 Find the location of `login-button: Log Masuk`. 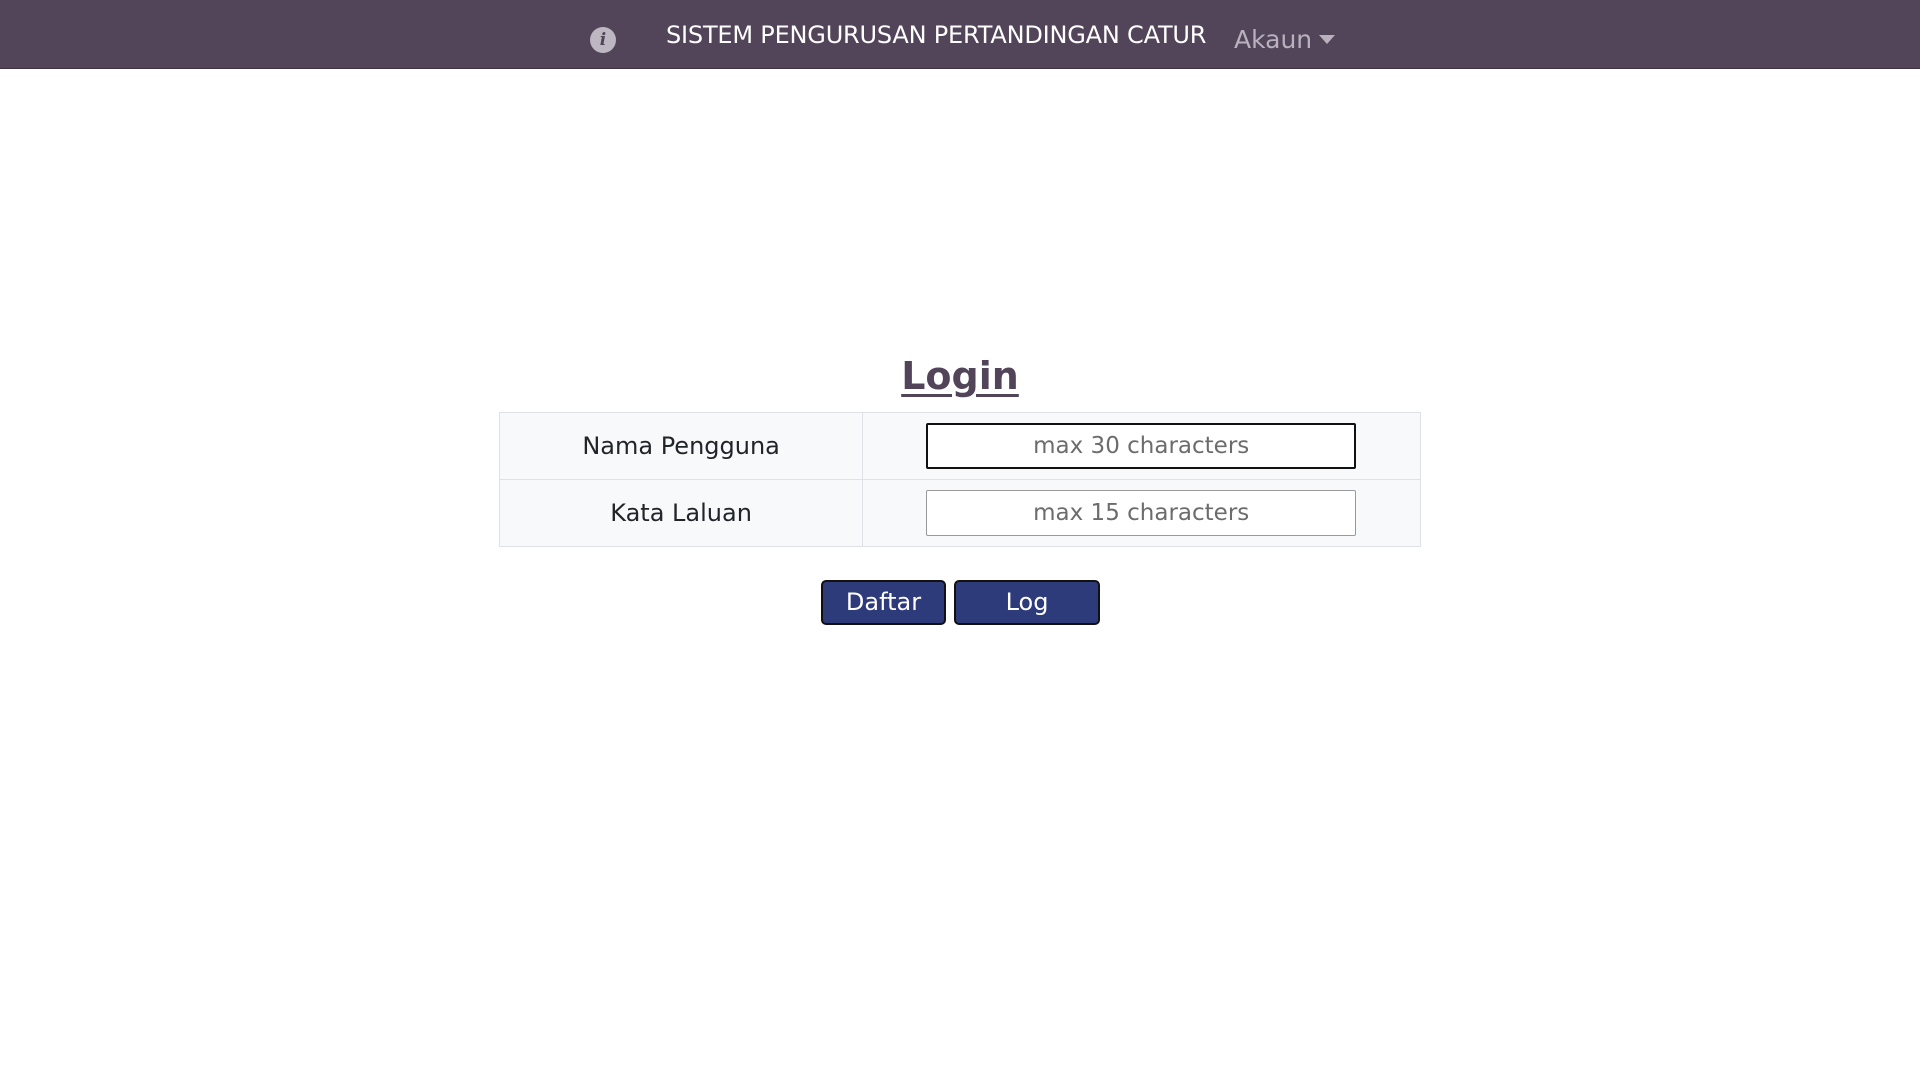

login-button: Log Masuk is located at coordinates (1027, 618).